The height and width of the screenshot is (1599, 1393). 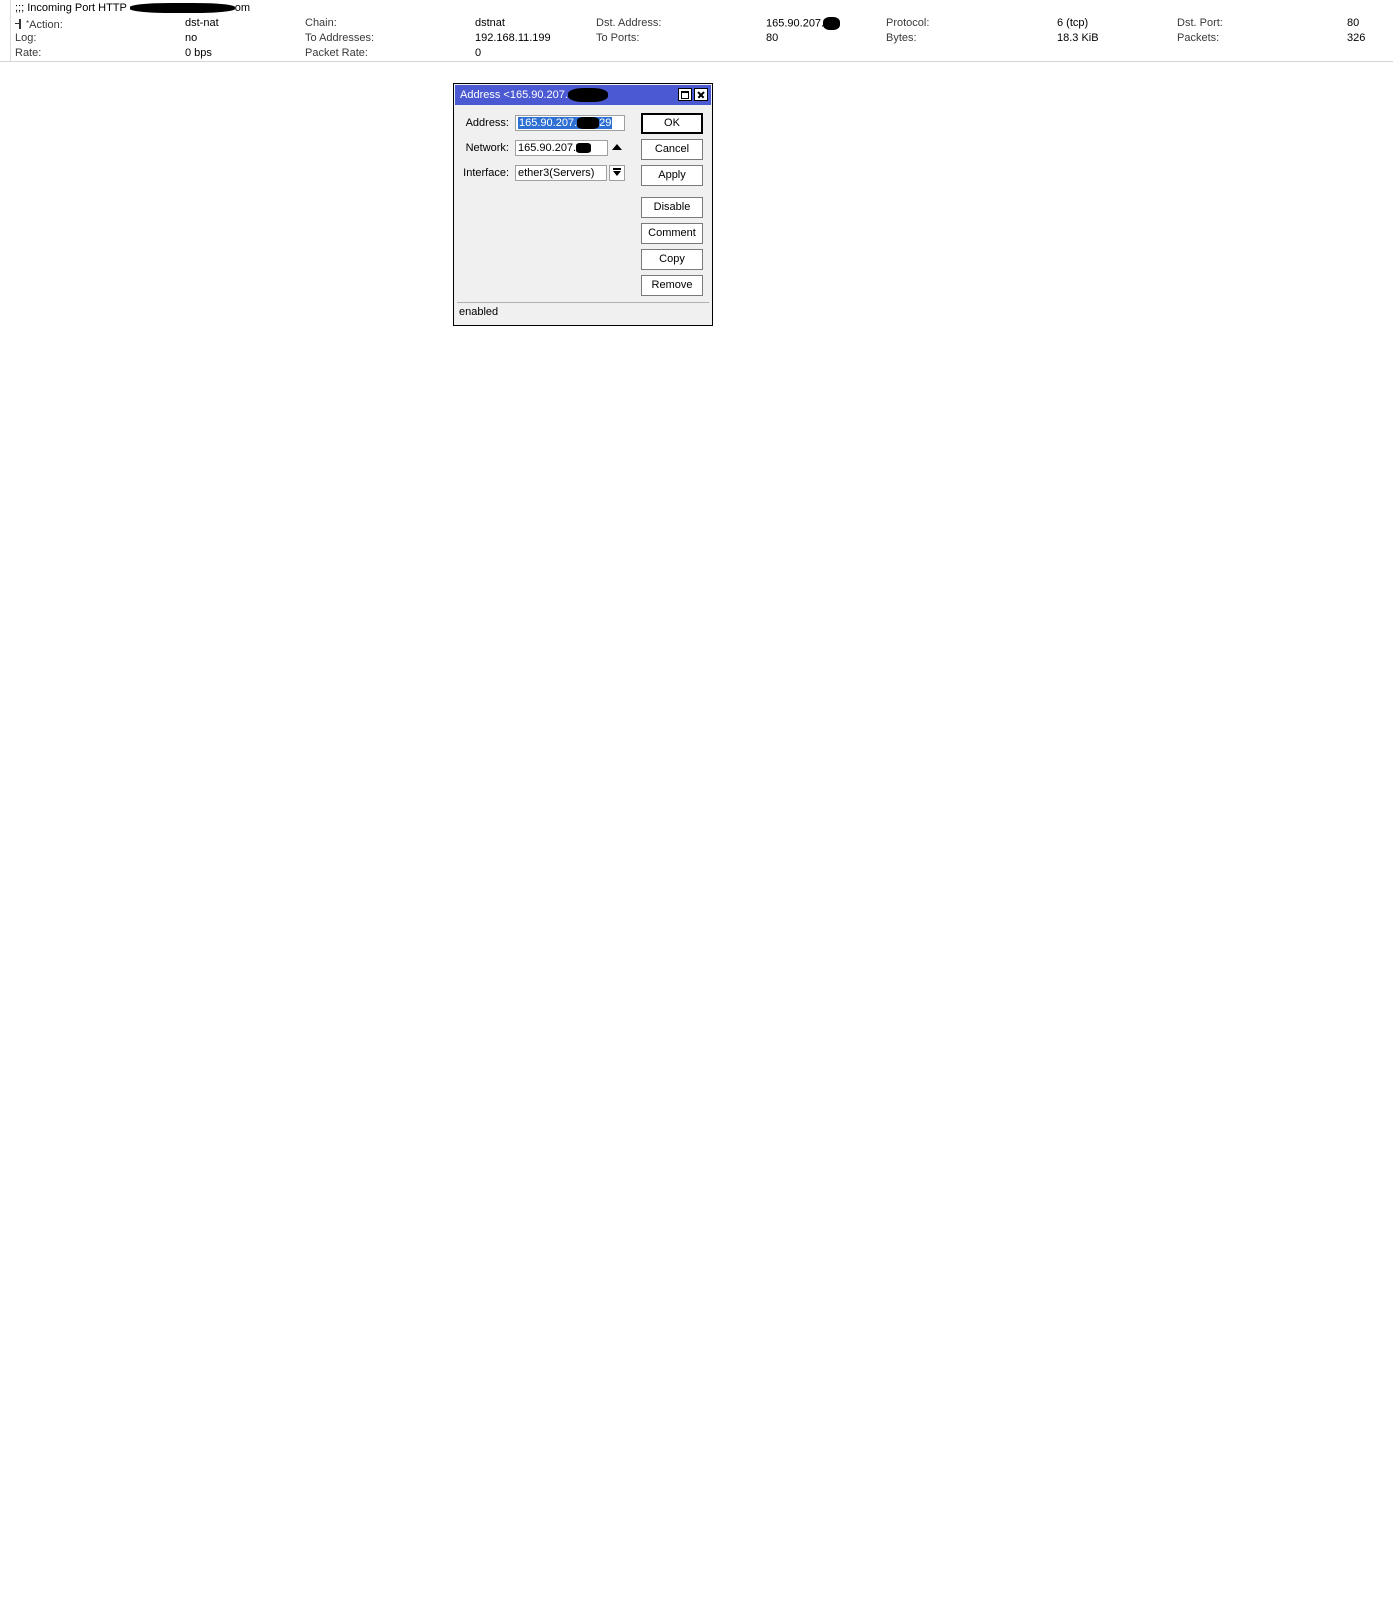 I want to click on dst-port-value: 80, so click(x=1353, y=23).